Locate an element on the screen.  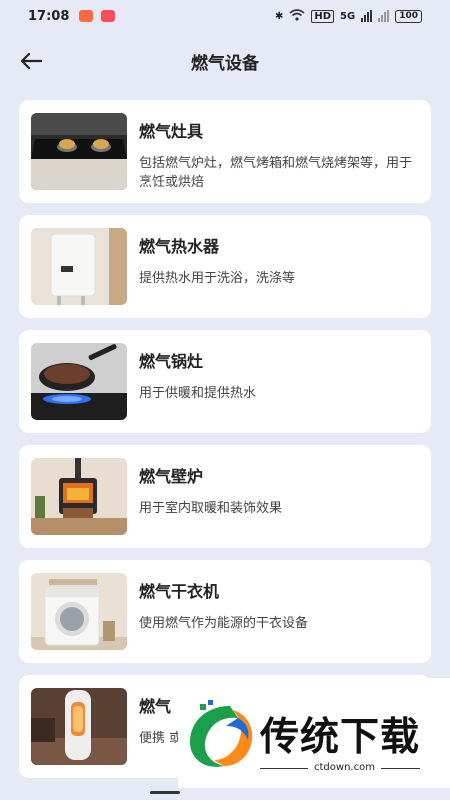
watermark-url: ctdown.com is located at coordinates (344, 767).